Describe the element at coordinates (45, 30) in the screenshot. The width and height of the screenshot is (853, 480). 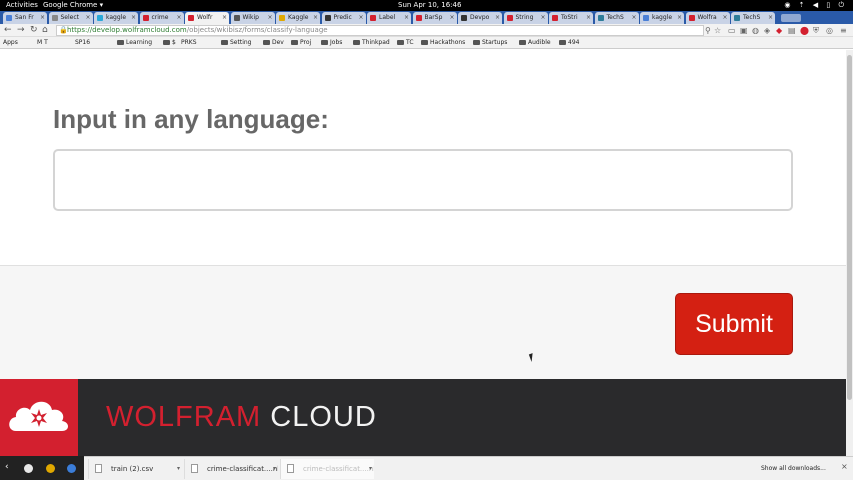
I see `home-icon: ⌂` at that location.